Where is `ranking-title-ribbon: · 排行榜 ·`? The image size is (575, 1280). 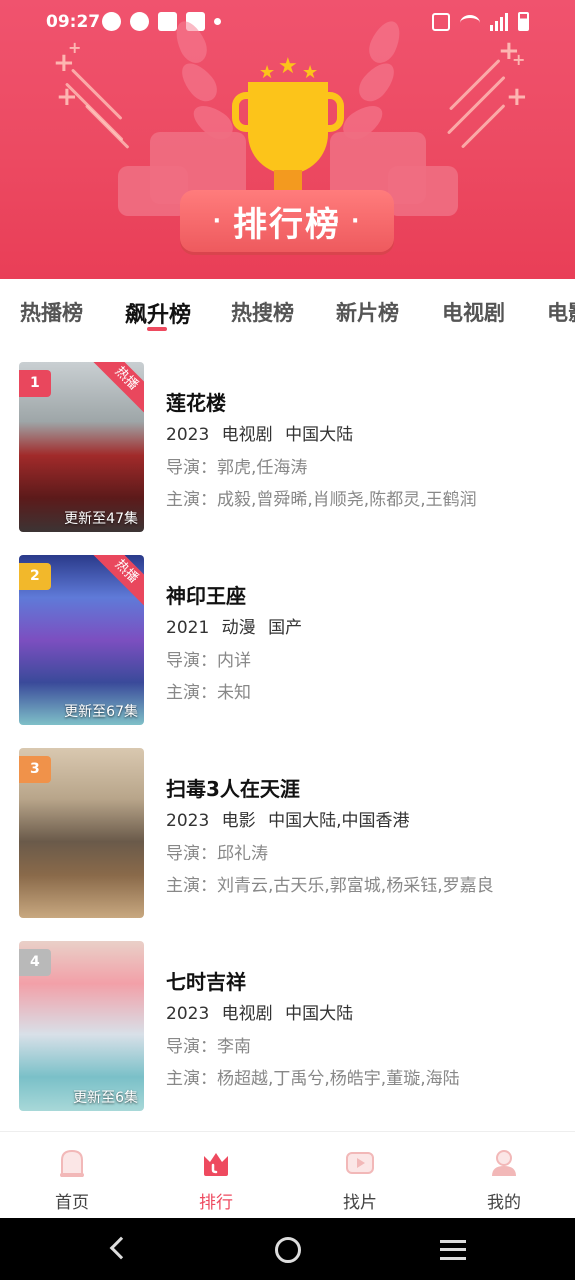
ranking-title-ribbon: · 排行榜 · is located at coordinates (287, 221).